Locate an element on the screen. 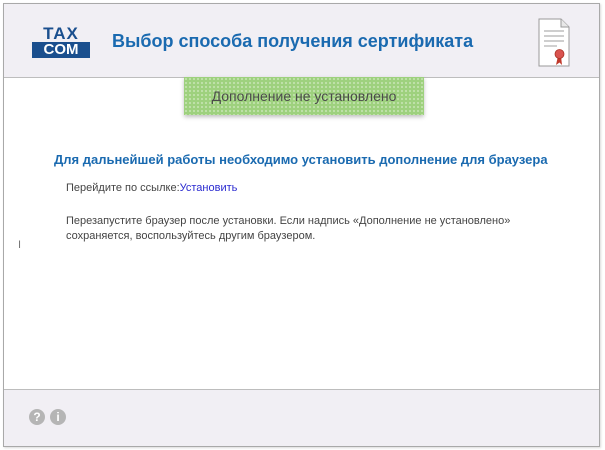 This screenshot has width=605, height=450. footer: ? i is located at coordinates (301, 417).